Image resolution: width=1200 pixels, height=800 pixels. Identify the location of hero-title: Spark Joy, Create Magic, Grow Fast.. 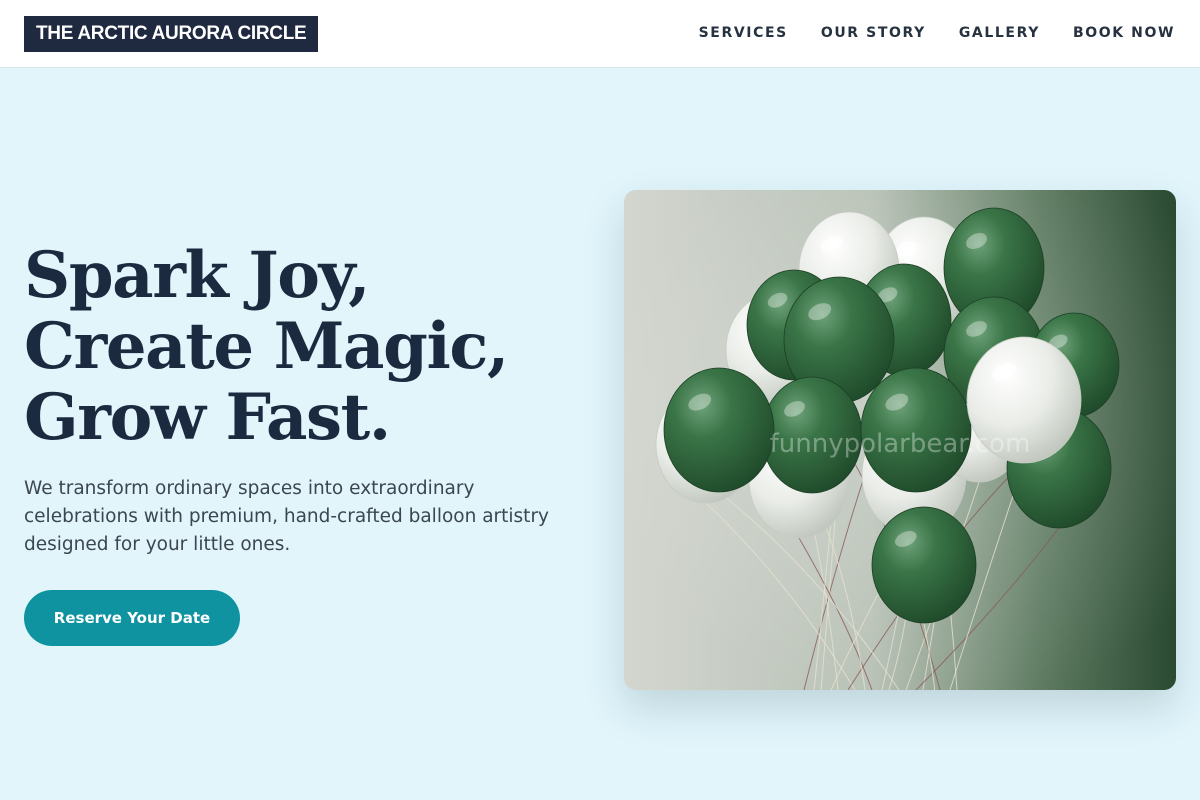
(304, 346).